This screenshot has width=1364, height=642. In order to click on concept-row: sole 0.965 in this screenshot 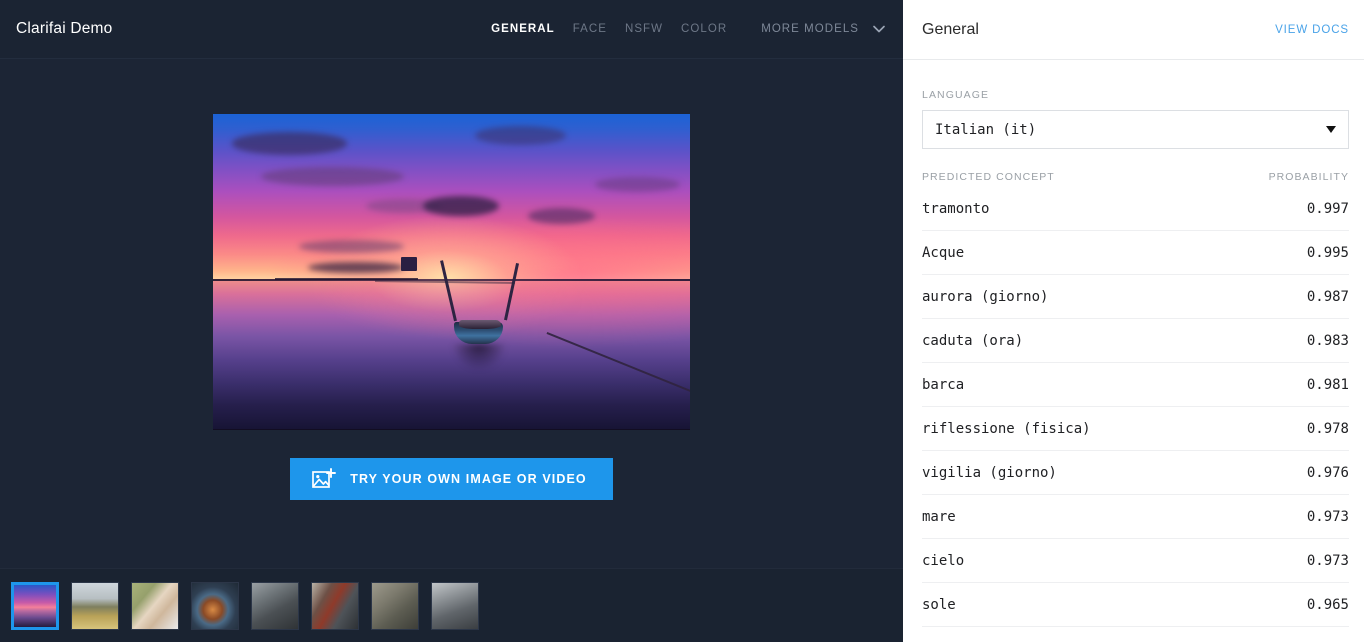, I will do `click(1135, 605)`.